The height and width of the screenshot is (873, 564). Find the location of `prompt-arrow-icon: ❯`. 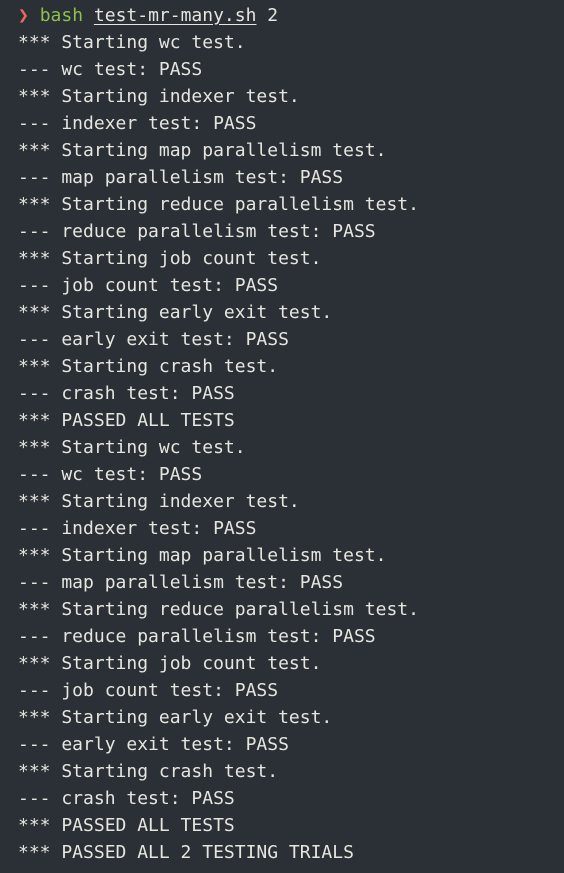

prompt-arrow-icon: ❯ is located at coordinates (23, 15).